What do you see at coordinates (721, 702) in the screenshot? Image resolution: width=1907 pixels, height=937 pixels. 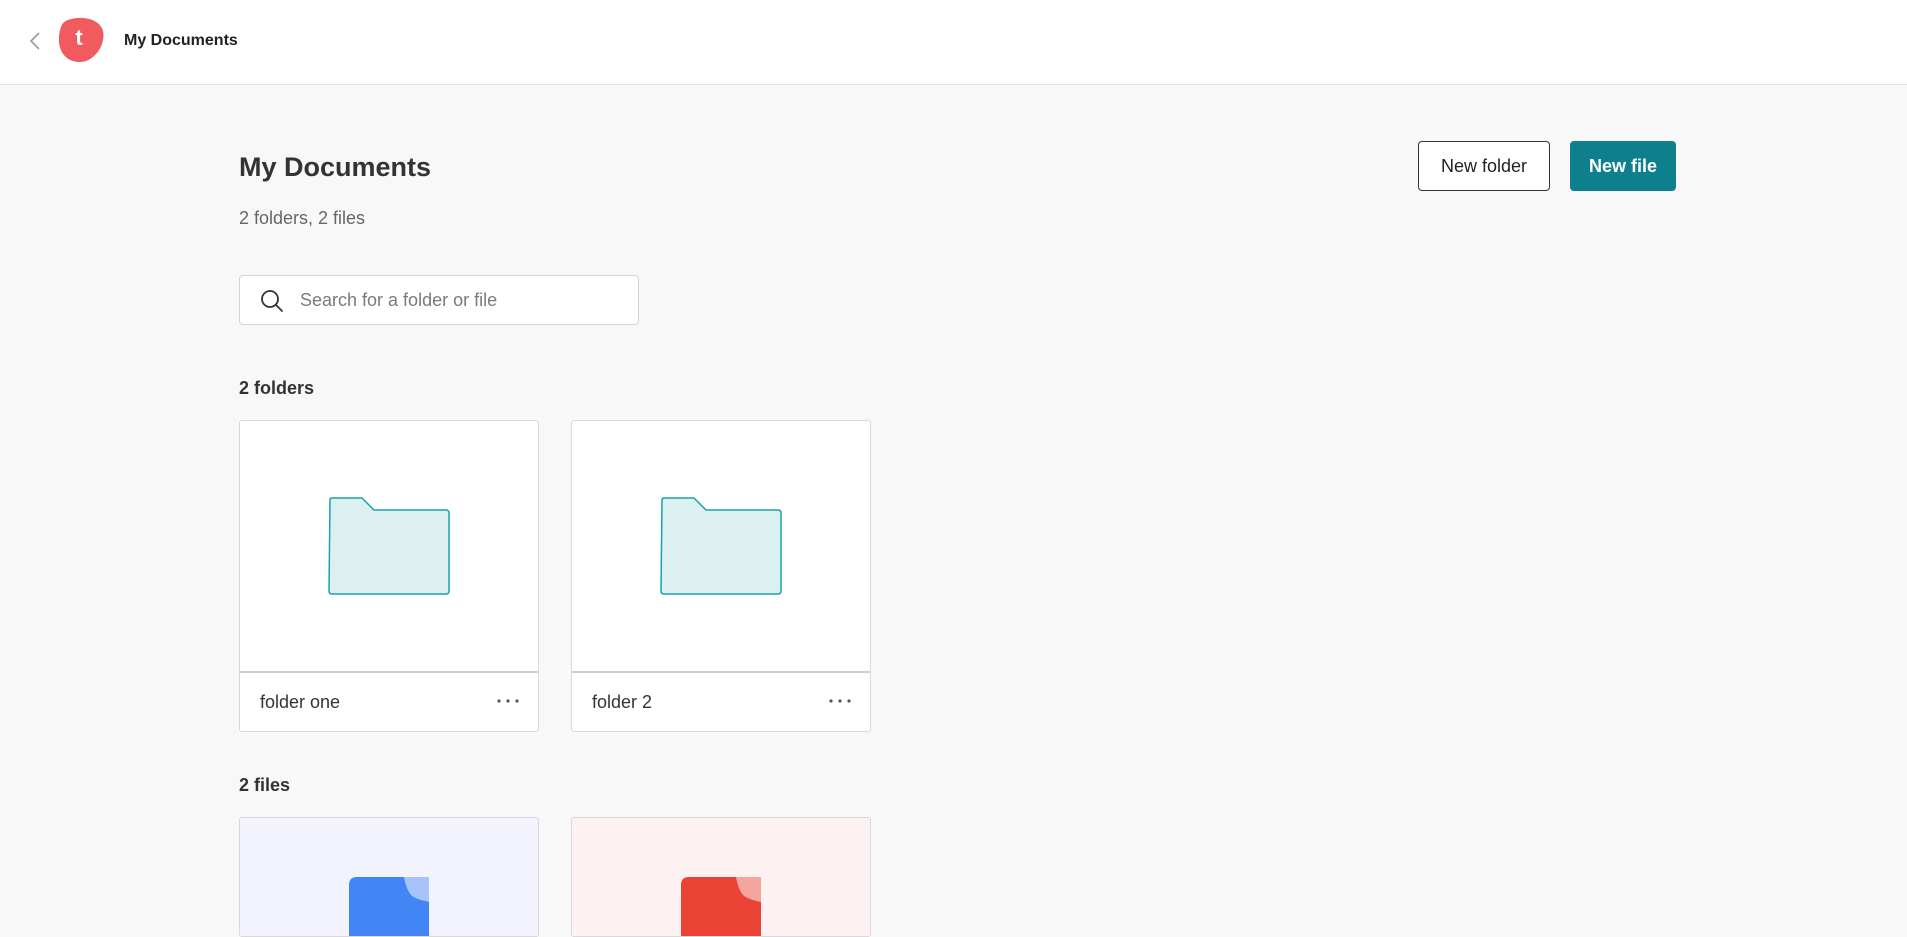 I see `folder-card-footer: folder 2` at bounding box center [721, 702].